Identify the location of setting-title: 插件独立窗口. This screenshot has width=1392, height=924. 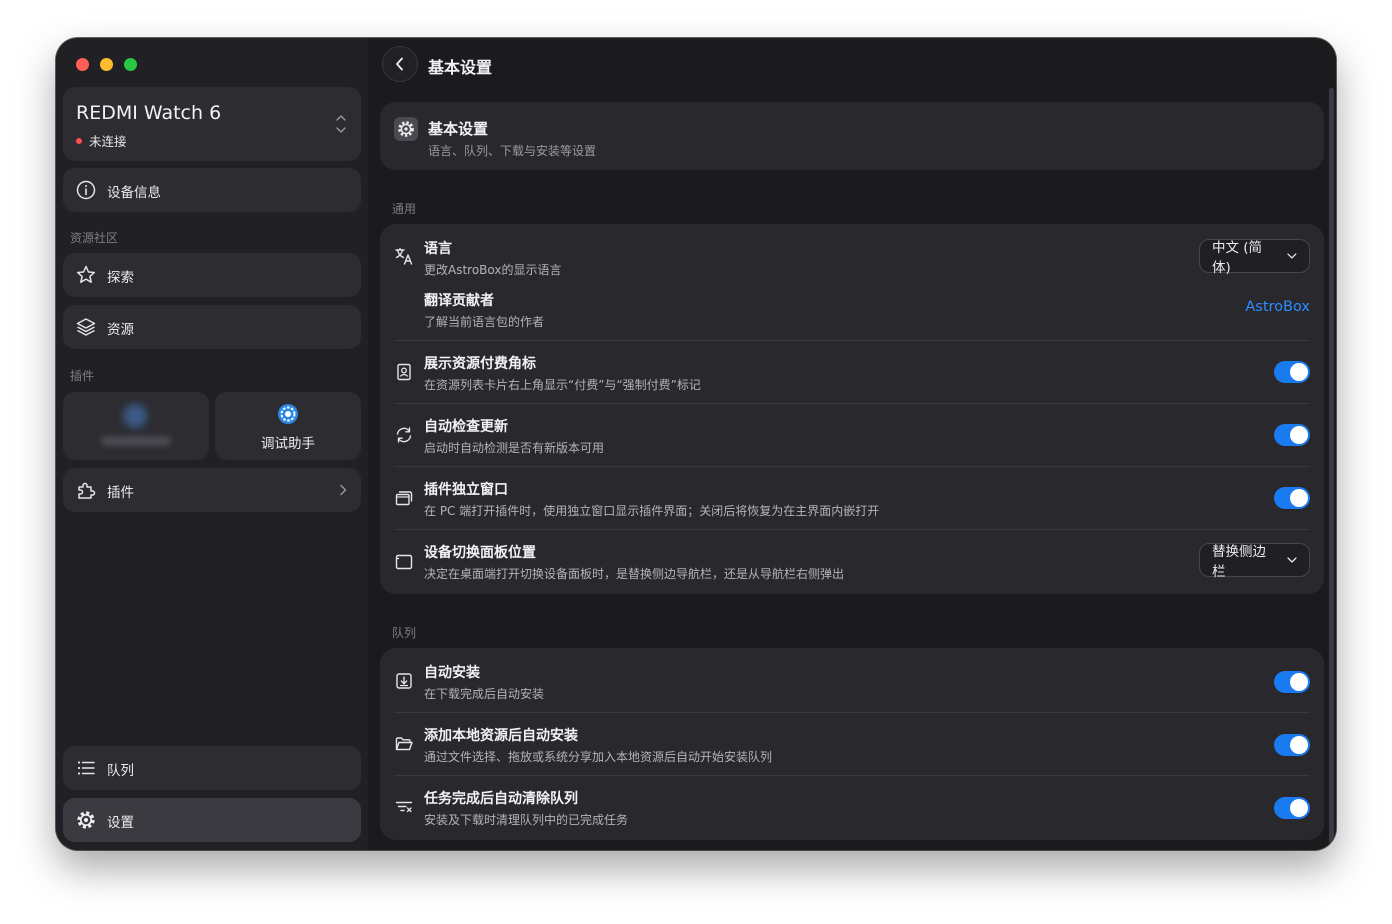
(466, 490).